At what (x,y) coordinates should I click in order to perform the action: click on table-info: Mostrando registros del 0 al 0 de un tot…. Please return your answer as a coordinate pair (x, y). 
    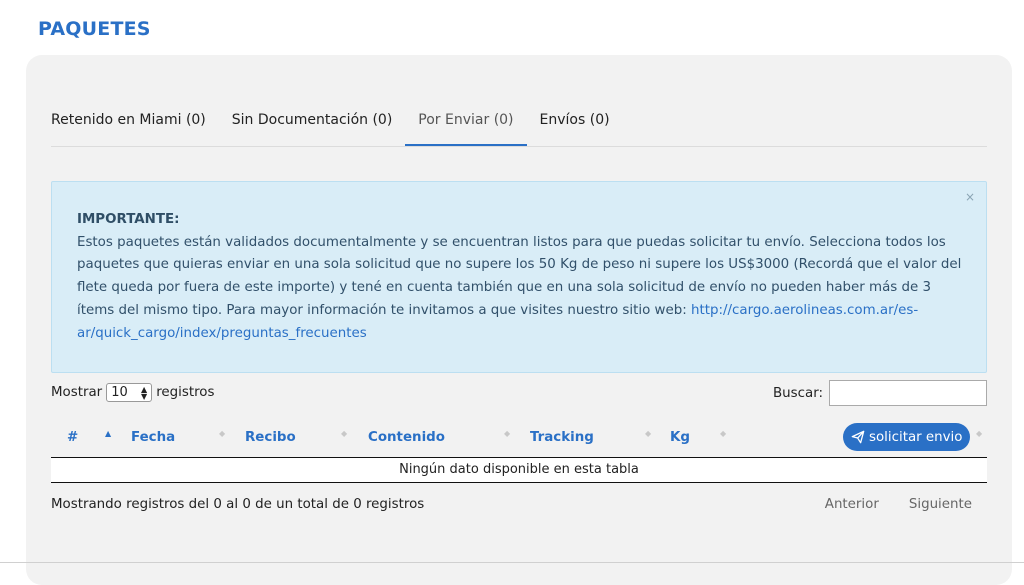
    Looking at the image, I should click on (238, 504).